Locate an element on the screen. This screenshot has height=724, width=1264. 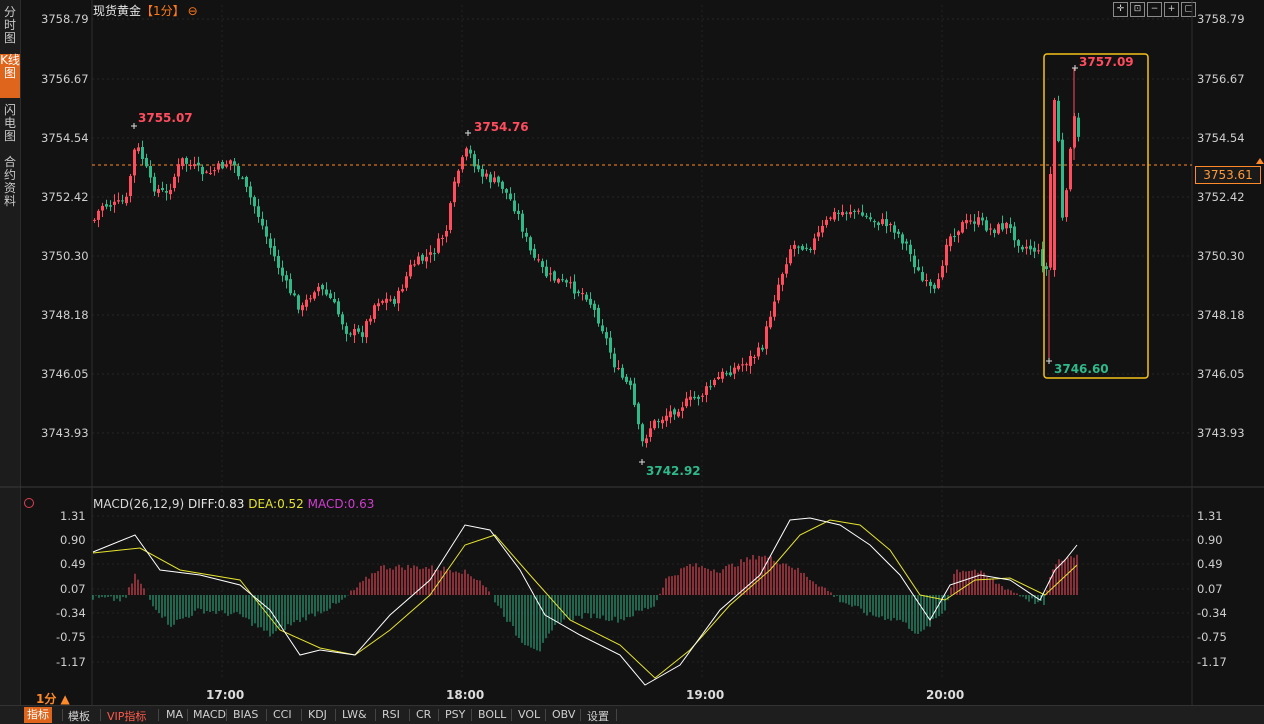
tab-macd: MACD is located at coordinates (209, 714).